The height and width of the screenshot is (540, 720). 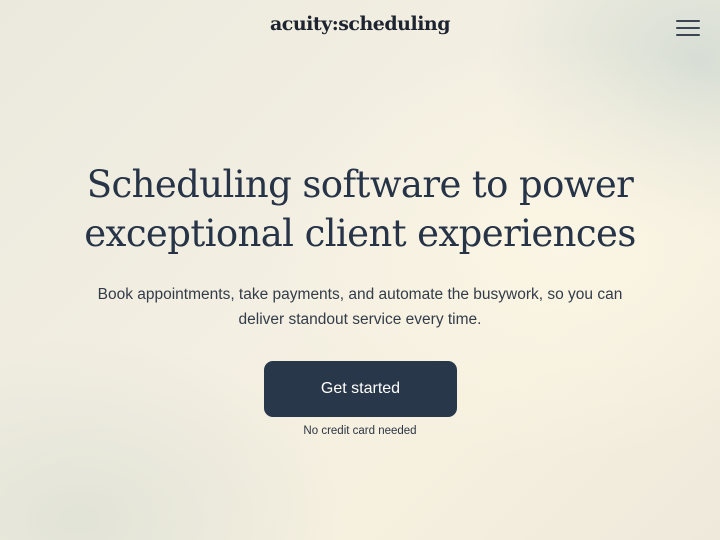 I want to click on site-header: acuity:scheduling, so click(x=360, y=27).